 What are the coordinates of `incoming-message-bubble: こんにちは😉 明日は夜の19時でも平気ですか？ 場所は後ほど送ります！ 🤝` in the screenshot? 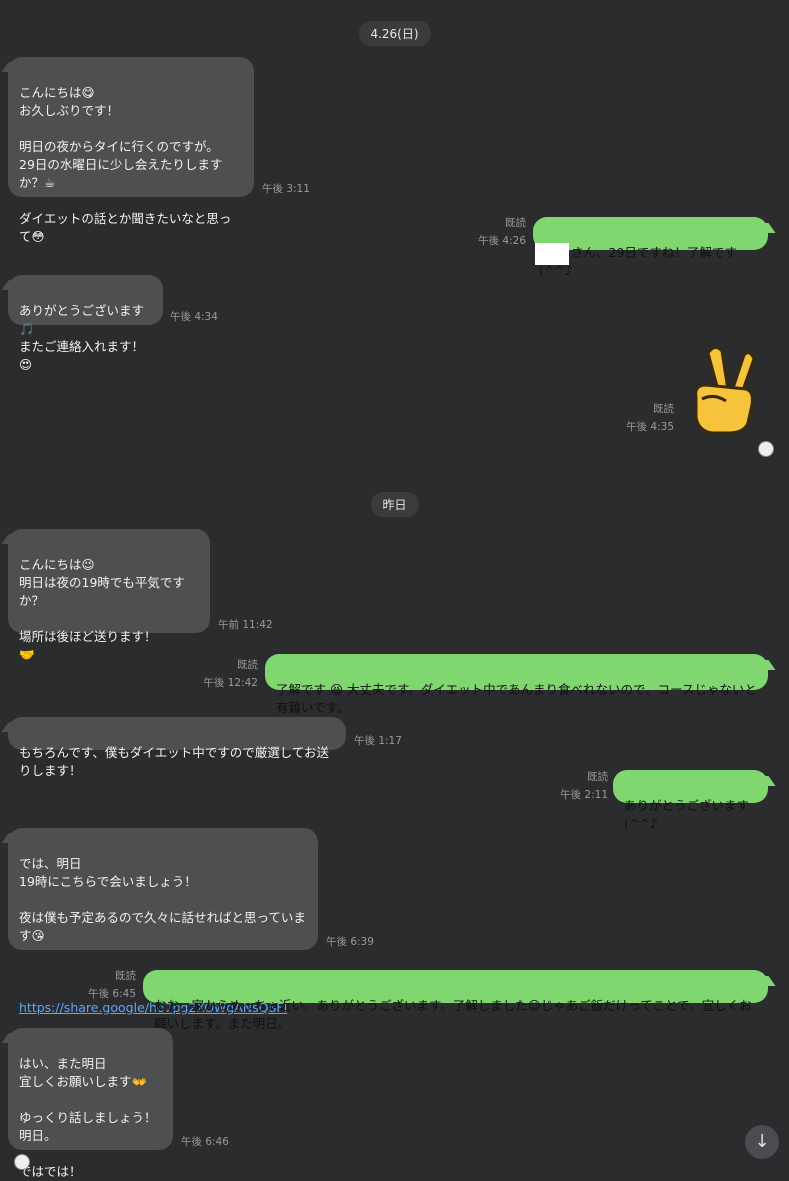 It's located at (109, 595).